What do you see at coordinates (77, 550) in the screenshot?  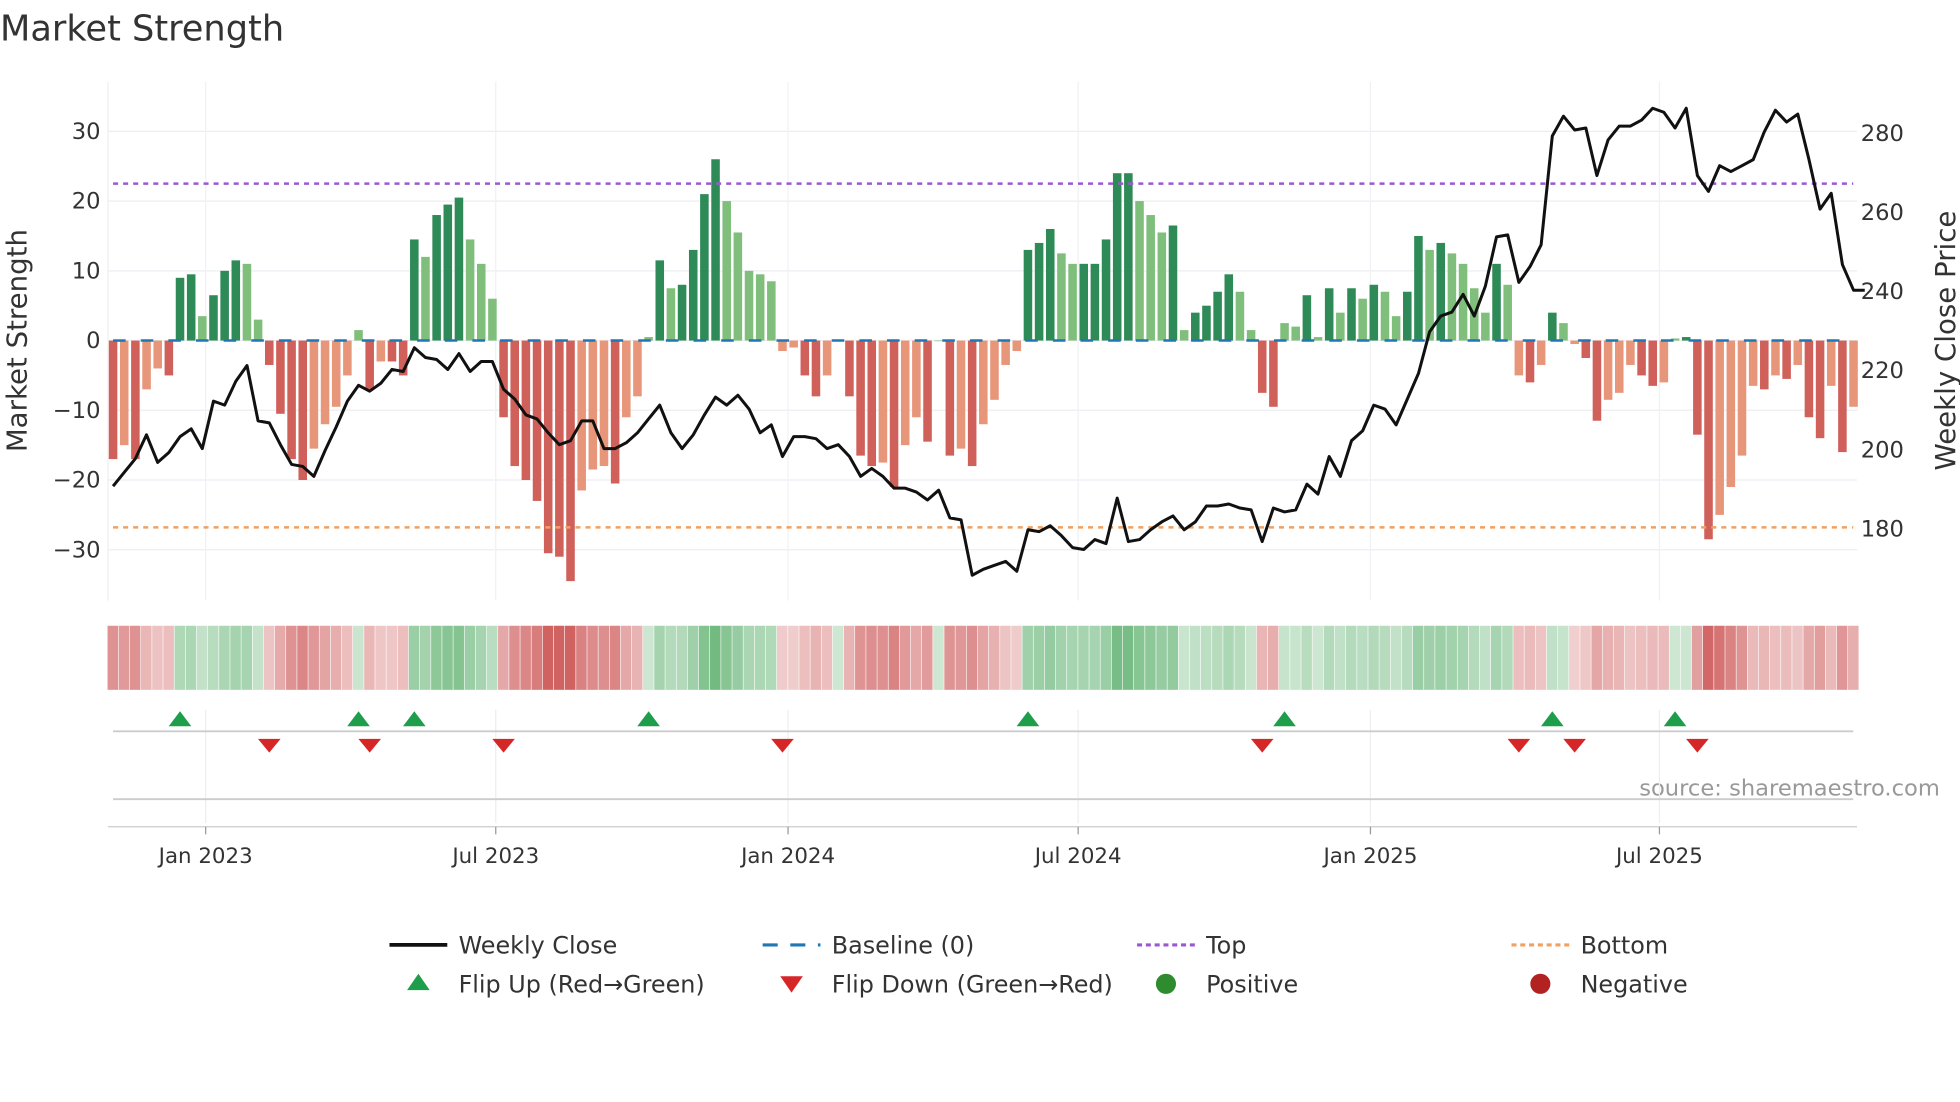 I see `y-tick-label: −30` at bounding box center [77, 550].